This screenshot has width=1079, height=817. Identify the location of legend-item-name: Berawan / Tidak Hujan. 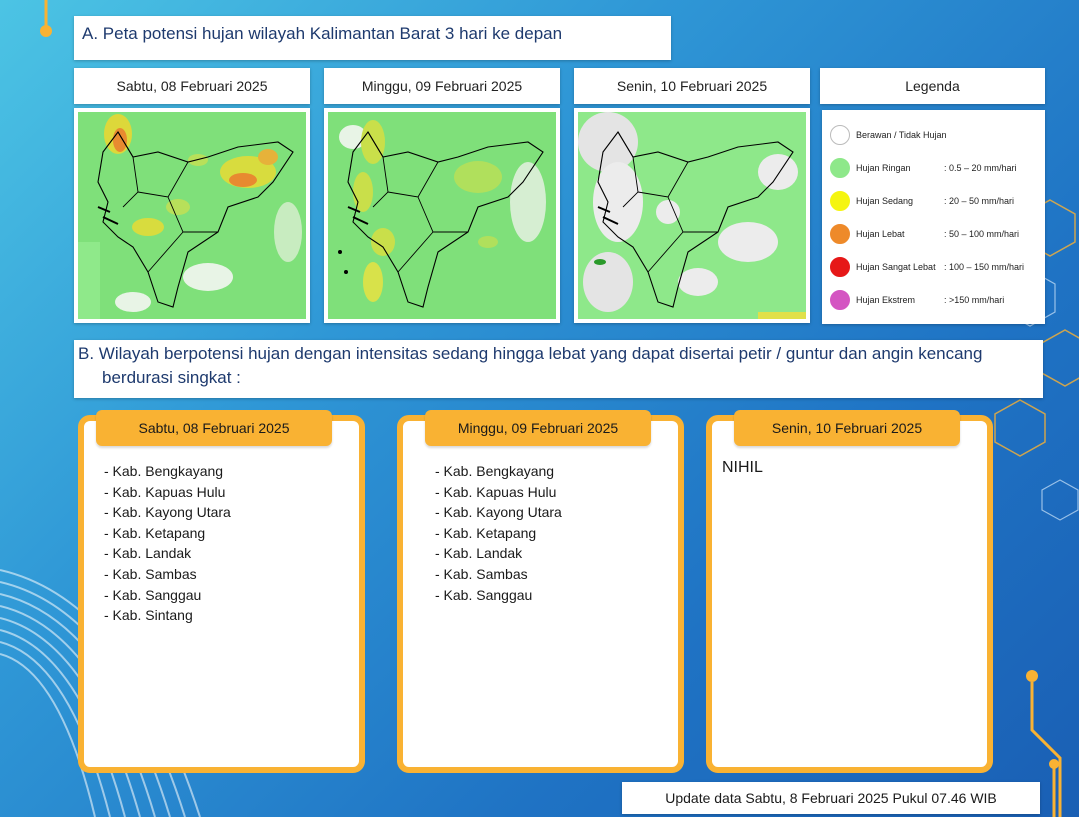
(901, 134).